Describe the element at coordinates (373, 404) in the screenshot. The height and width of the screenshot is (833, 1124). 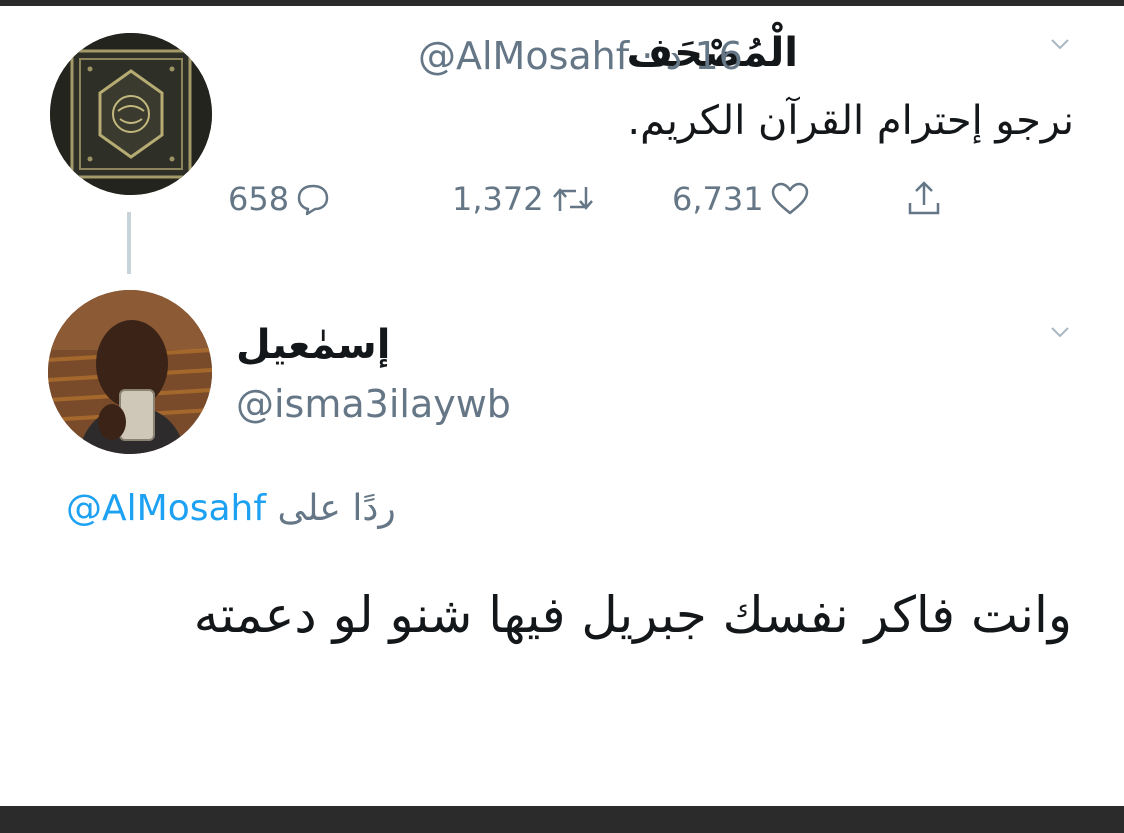
I see `reply-author-handle: @isma3ilaywb` at that location.